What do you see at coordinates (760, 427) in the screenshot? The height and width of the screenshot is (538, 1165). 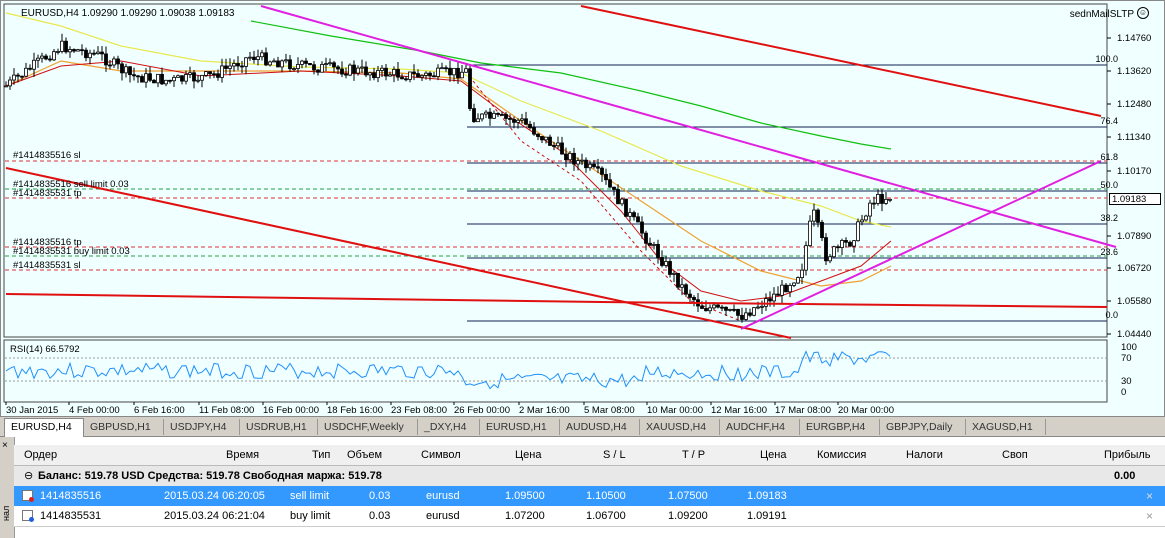 I see `chart-tab: AUDCHF,H4` at bounding box center [760, 427].